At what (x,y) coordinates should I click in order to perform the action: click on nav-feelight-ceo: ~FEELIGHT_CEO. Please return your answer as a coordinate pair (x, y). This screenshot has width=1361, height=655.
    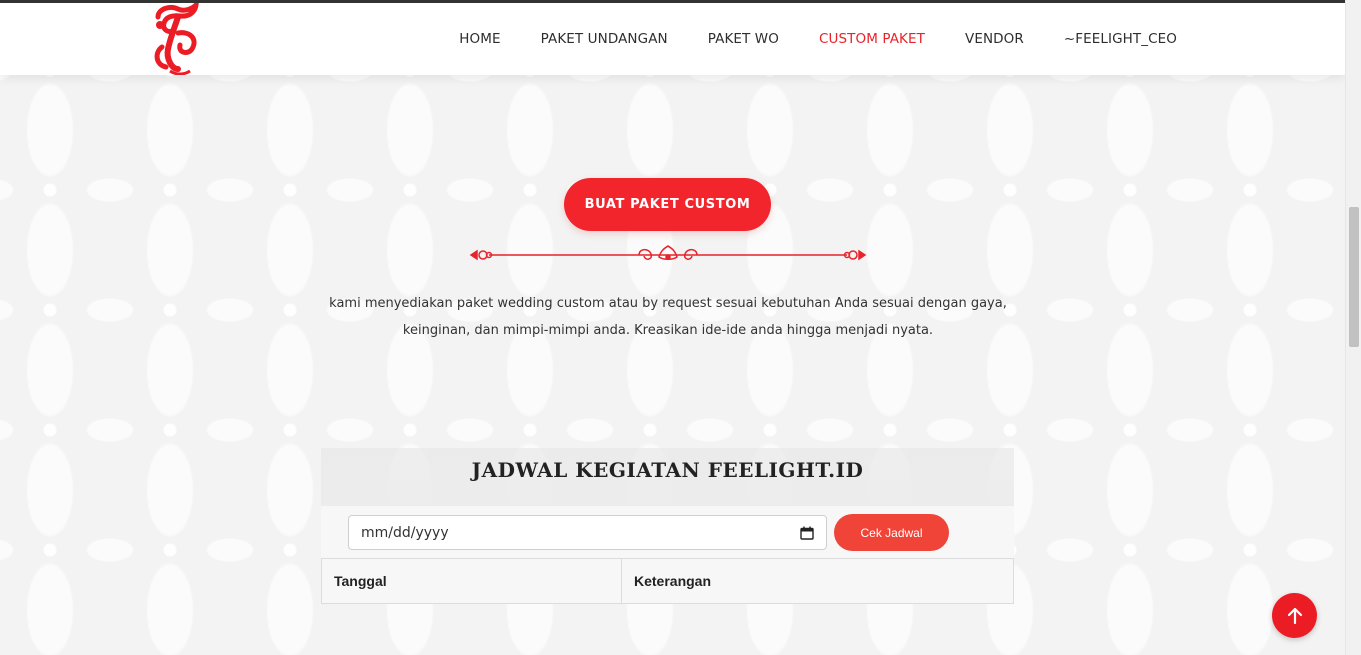
    Looking at the image, I should click on (1120, 39).